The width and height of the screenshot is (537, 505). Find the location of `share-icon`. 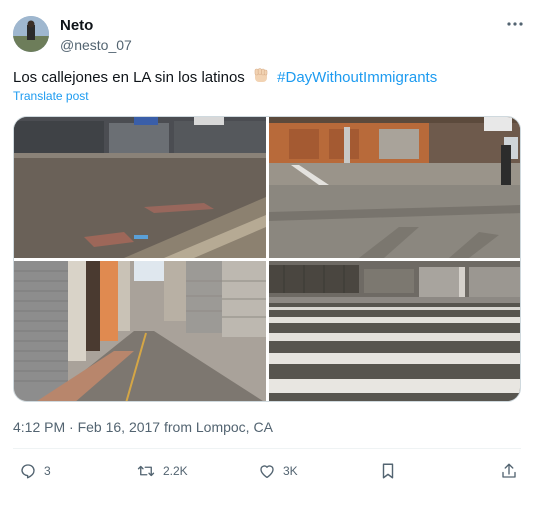

share-icon is located at coordinates (509, 470).